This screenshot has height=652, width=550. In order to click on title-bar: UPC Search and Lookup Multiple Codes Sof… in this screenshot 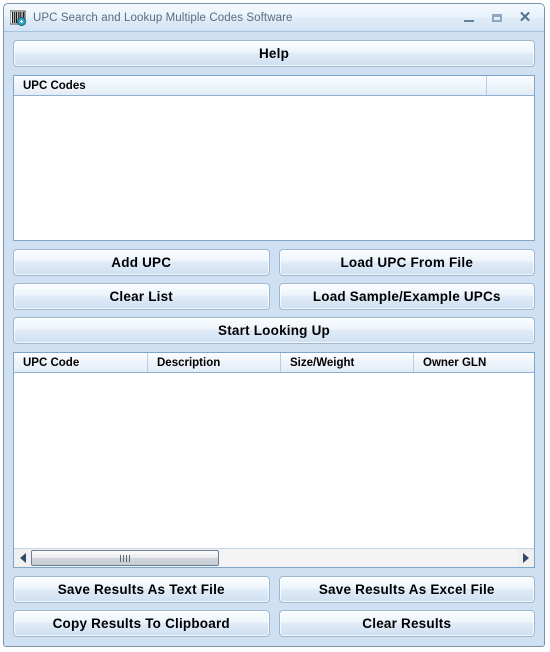, I will do `click(274, 18)`.